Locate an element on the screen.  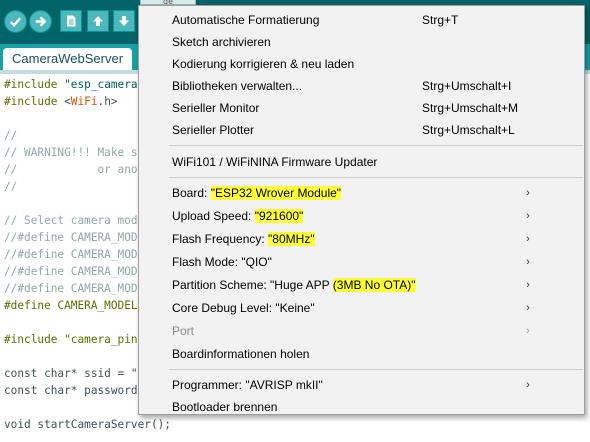
arrow-right-icon is located at coordinates (41, 21).